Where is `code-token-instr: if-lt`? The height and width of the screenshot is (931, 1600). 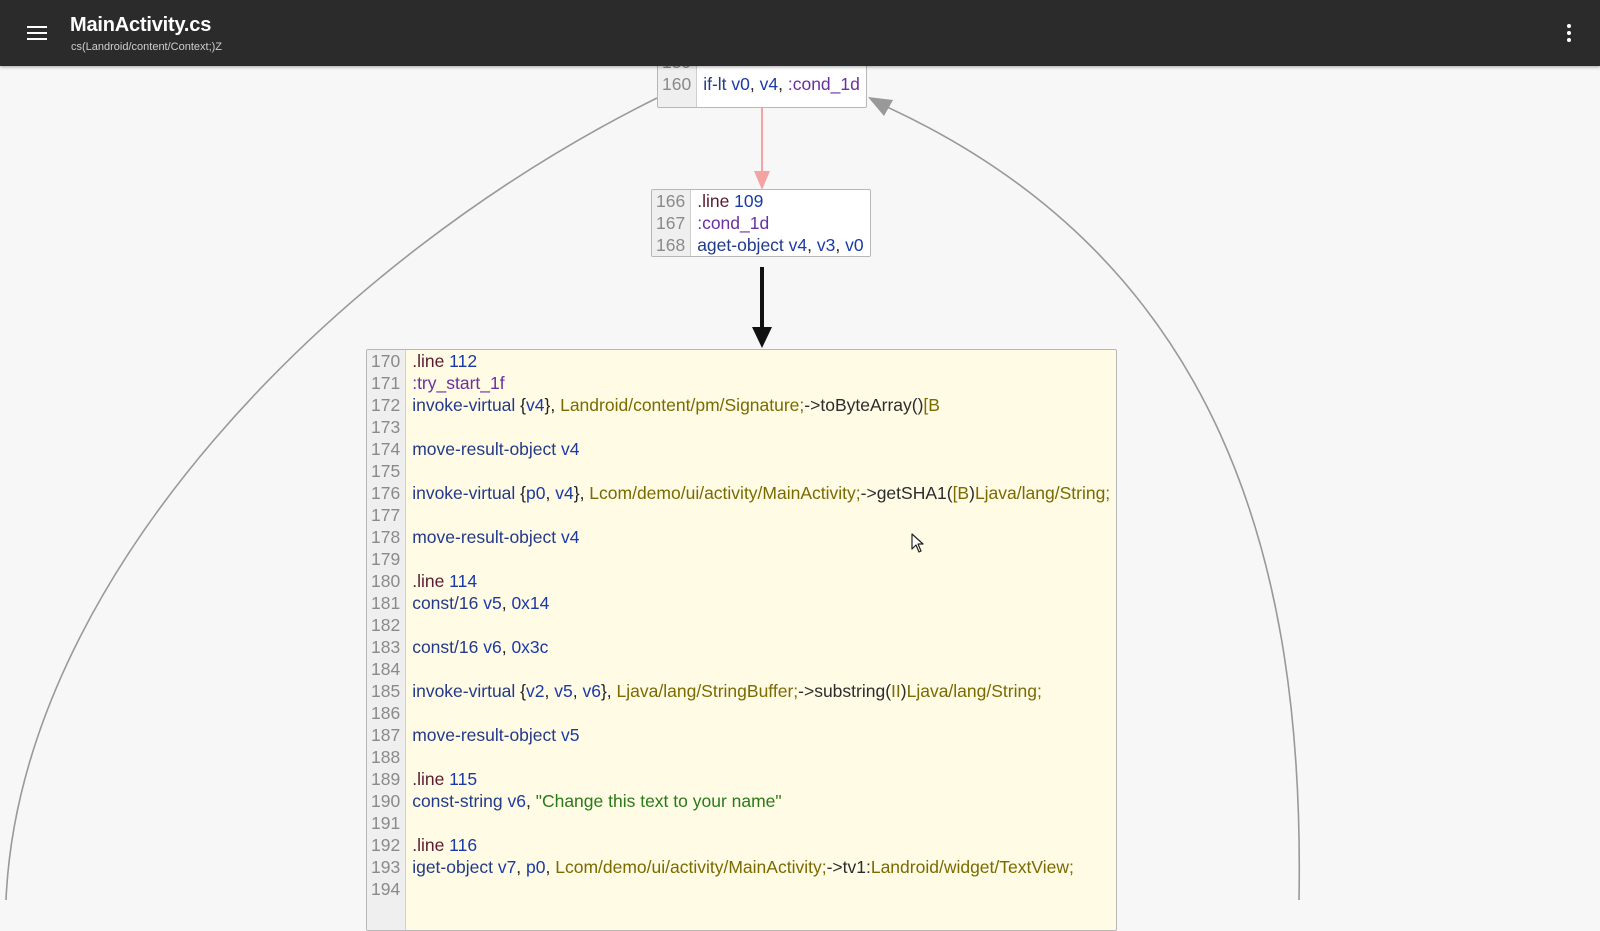 code-token-instr: if-lt is located at coordinates (717, 84).